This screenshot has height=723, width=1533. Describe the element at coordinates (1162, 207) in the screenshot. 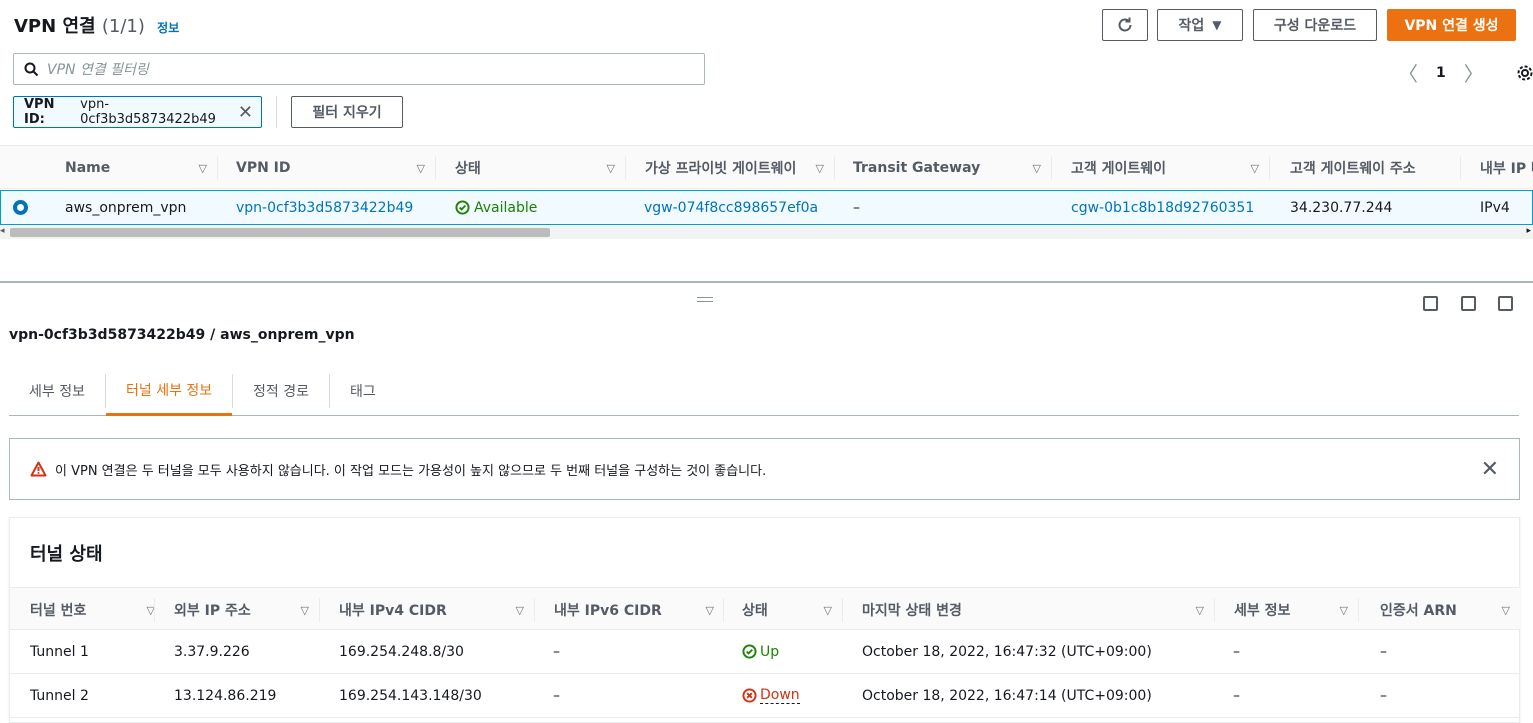

I see `cell-cgw-link: cgw-0b1c8b18d92760351` at that location.